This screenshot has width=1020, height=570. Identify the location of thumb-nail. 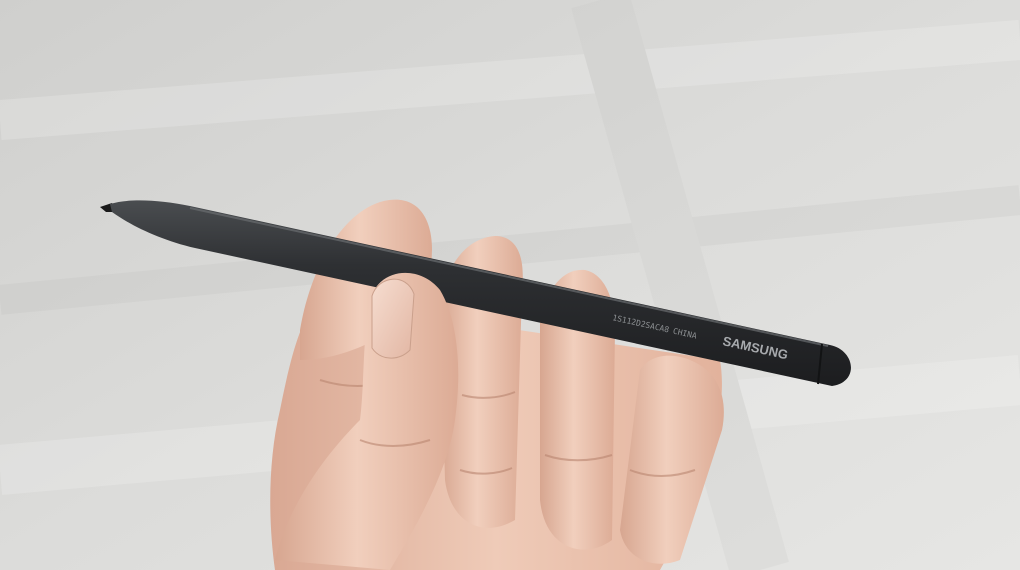
(393, 318).